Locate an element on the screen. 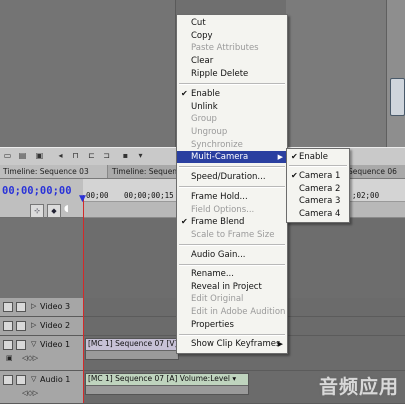 The image size is (405, 404). clip-thumbnail-strip is located at coordinates (132, 354).